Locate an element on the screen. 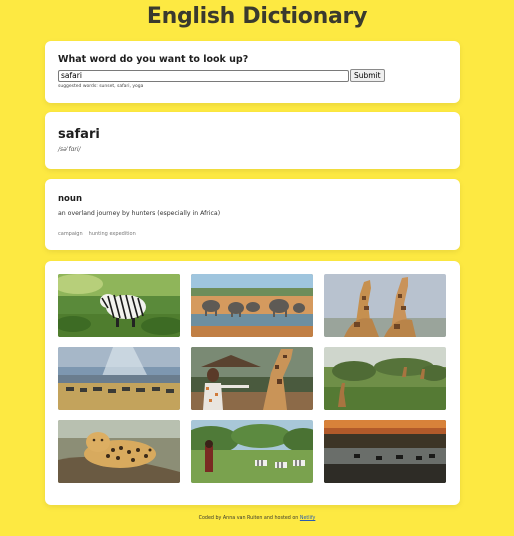  search-form: Submit is located at coordinates (221, 75).